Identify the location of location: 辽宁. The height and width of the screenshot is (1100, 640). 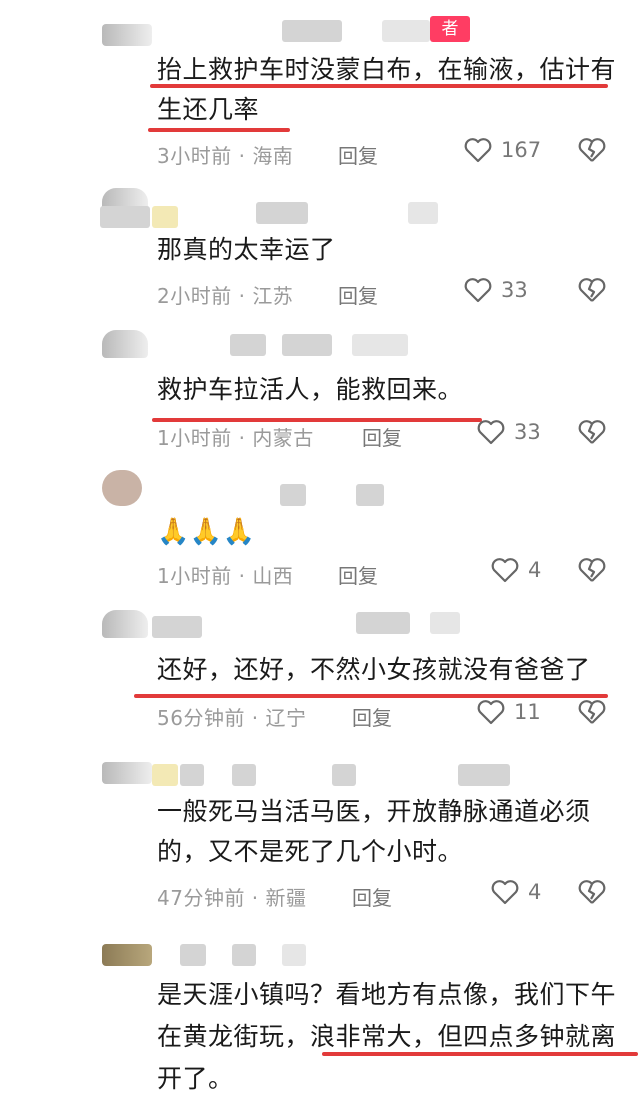
(286, 718).